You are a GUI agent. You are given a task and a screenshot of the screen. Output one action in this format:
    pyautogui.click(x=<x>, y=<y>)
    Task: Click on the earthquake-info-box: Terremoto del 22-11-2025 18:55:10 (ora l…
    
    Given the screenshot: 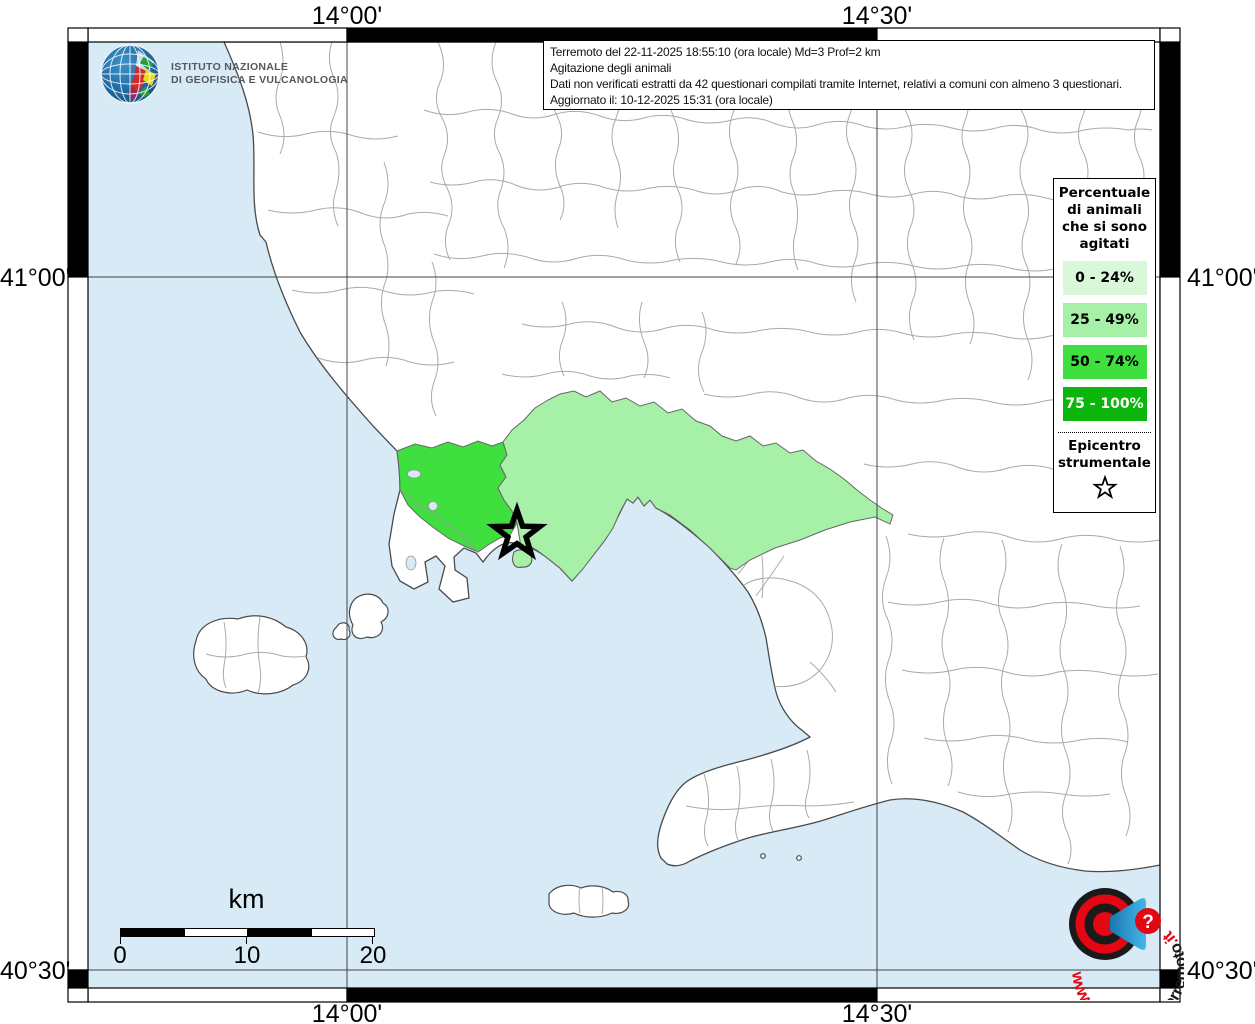 What is the action you would take?
    pyautogui.click(x=849, y=75)
    